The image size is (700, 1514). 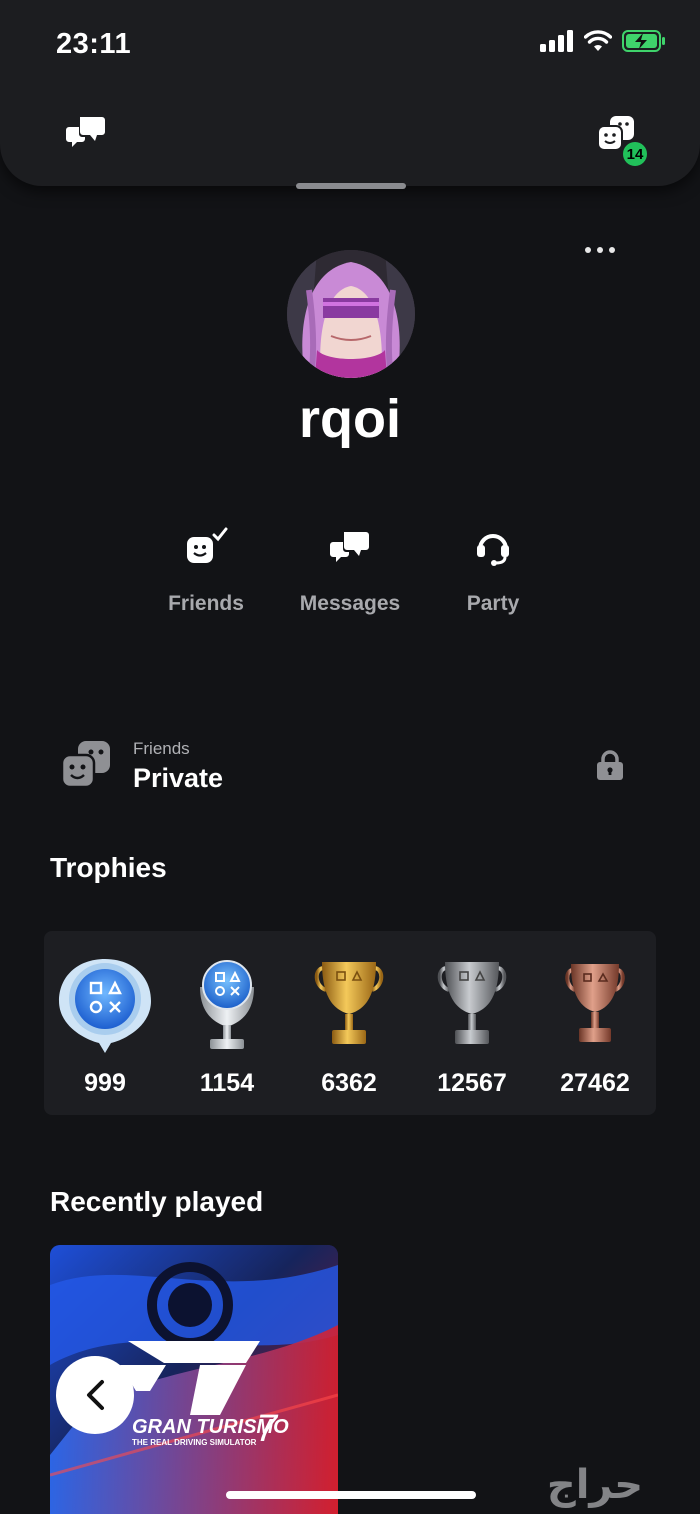 I want to click on home-indicator, so click(x=351, y=1495).